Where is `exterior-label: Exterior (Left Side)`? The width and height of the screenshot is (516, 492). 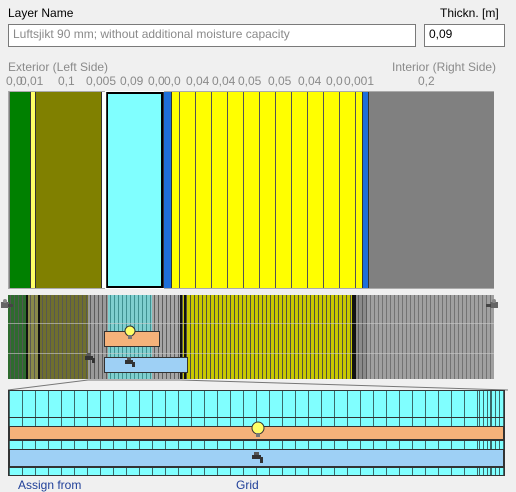
exterior-label: Exterior (Left Side) is located at coordinates (58, 67).